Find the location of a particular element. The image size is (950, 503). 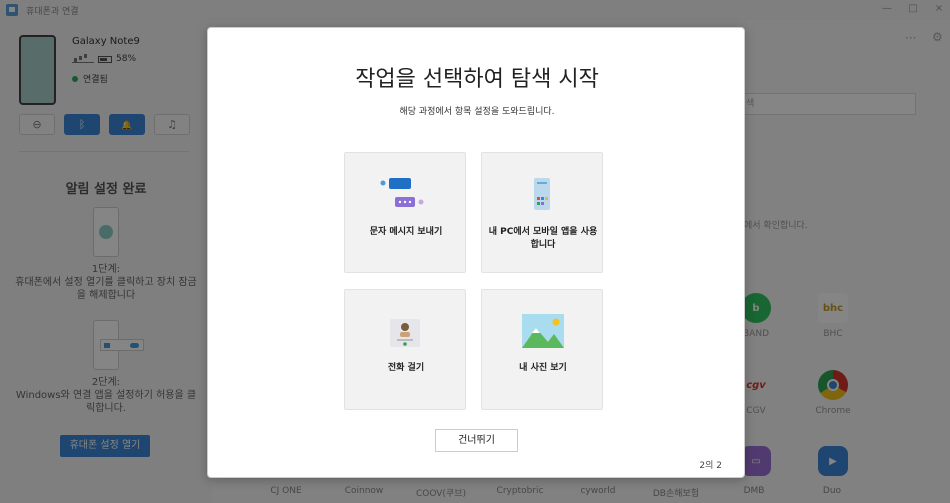

card-label: 내 PC에서 모바일 앱을 사용합니다 is located at coordinates (543, 238).